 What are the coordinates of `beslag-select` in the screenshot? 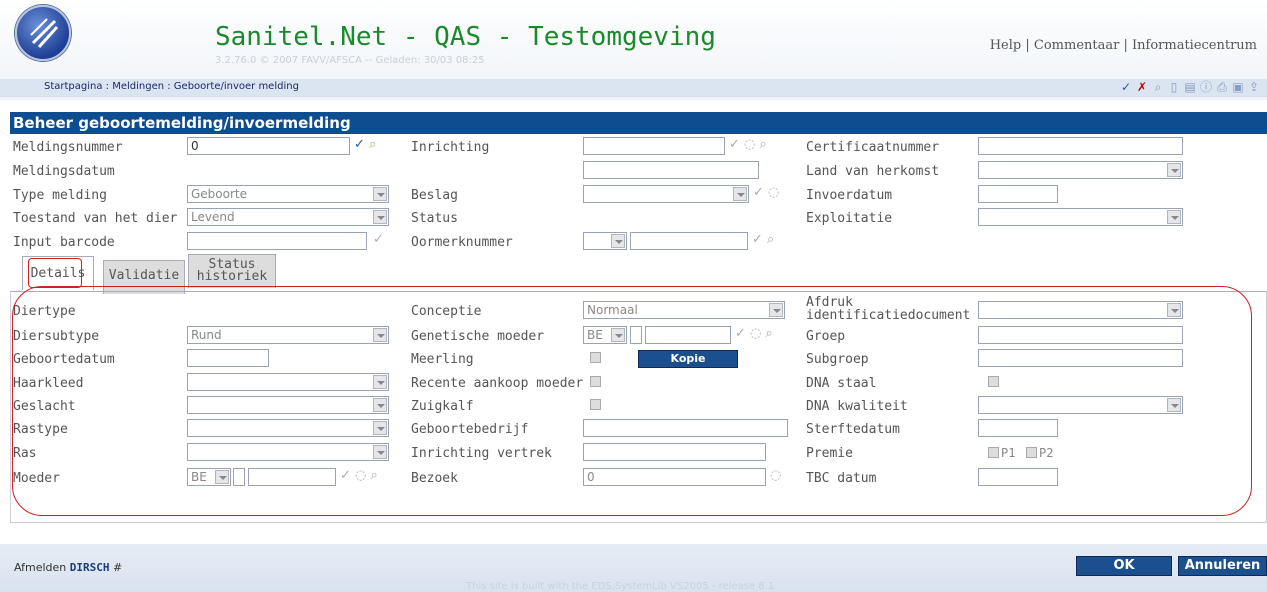 It's located at (666, 194).